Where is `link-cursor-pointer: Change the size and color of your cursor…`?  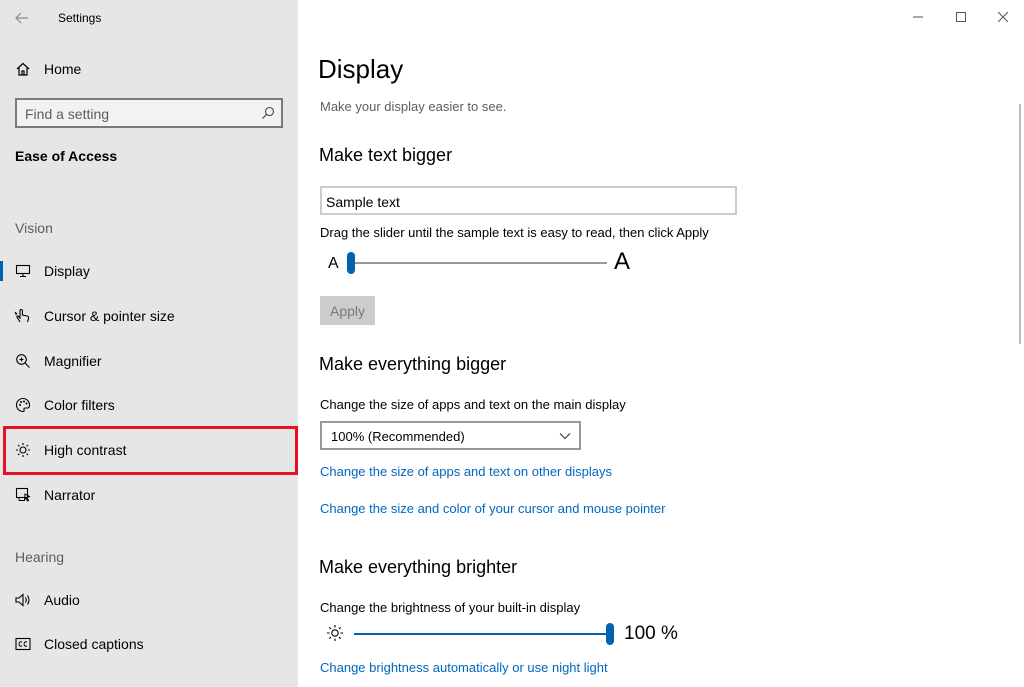 link-cursor-pointer: Change the size and color of your cursor… is located at coordinates (492, 508).